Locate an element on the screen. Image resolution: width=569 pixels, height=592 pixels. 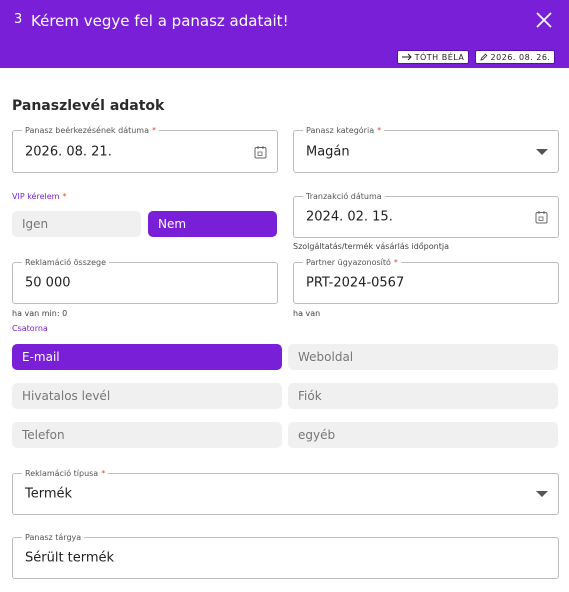
category-select: Panasz kategória * Magán is located at coordinates (426, 149).